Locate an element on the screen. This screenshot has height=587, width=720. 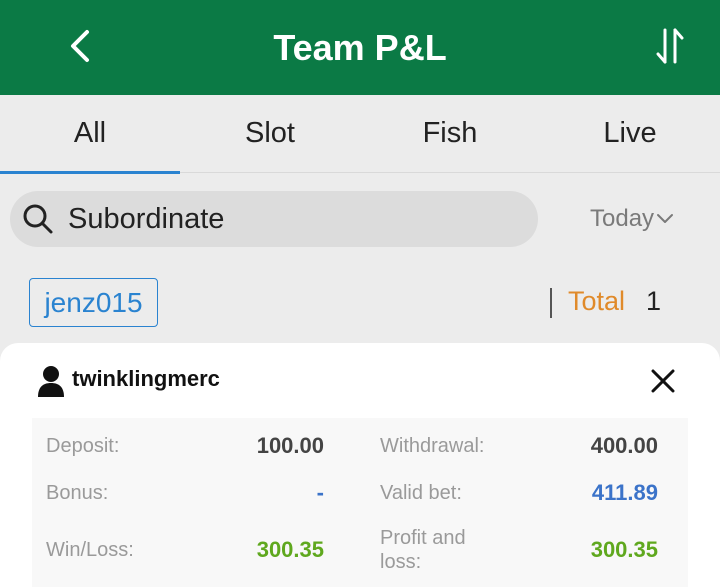
deposit-label: Deposit: is located at coordinates (83, 446).